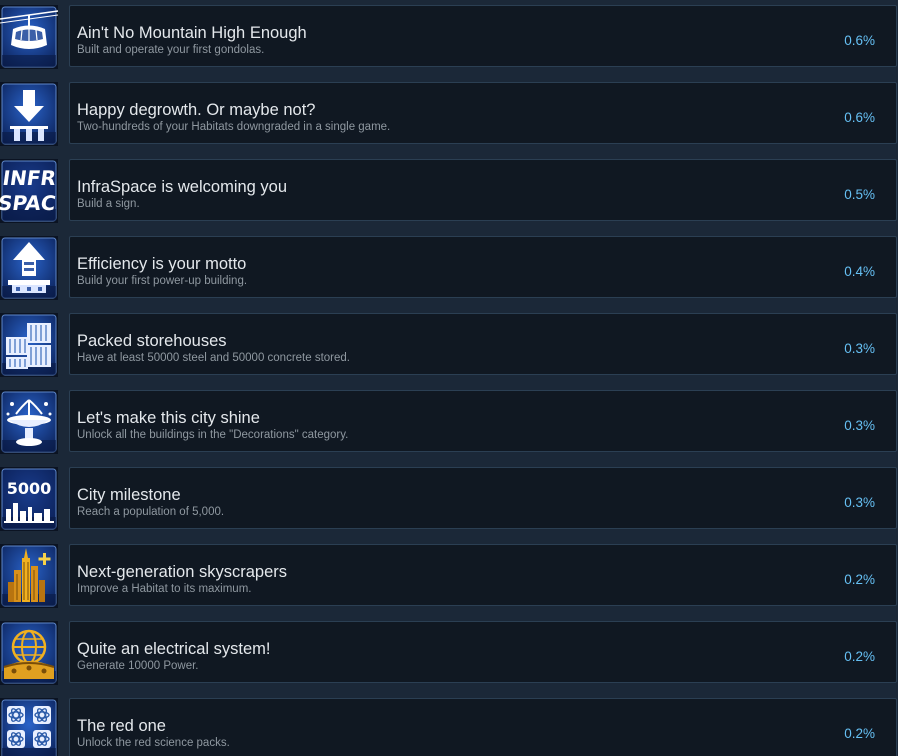 Image resolution: width=898 pixels, height=756 pixels. Describe the element at coordinates (196, 110) in the screenshot. I see `achievement-title: Happy degrowth. Or maybe not?` at that location.